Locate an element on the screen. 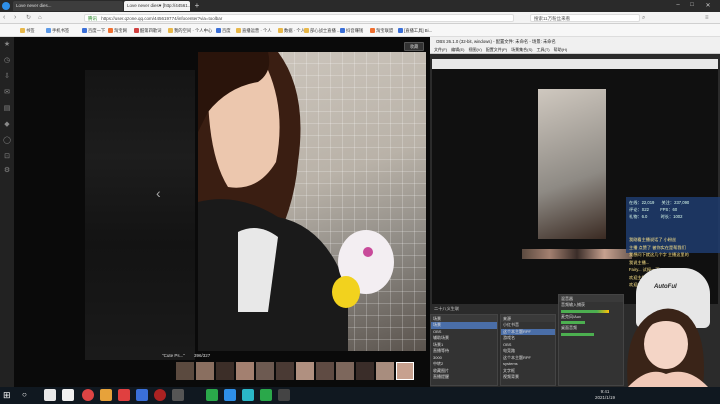  favorites-icon: ★ is located at coordinates (7, 45).